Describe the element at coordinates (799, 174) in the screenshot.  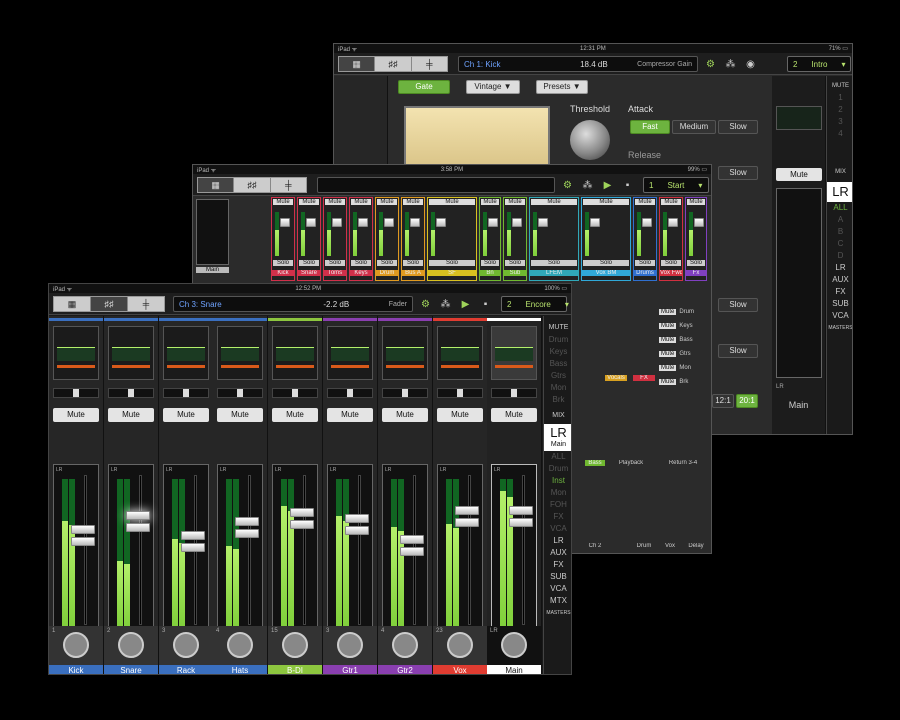
I see `main-mute-button: Mute` at that location.